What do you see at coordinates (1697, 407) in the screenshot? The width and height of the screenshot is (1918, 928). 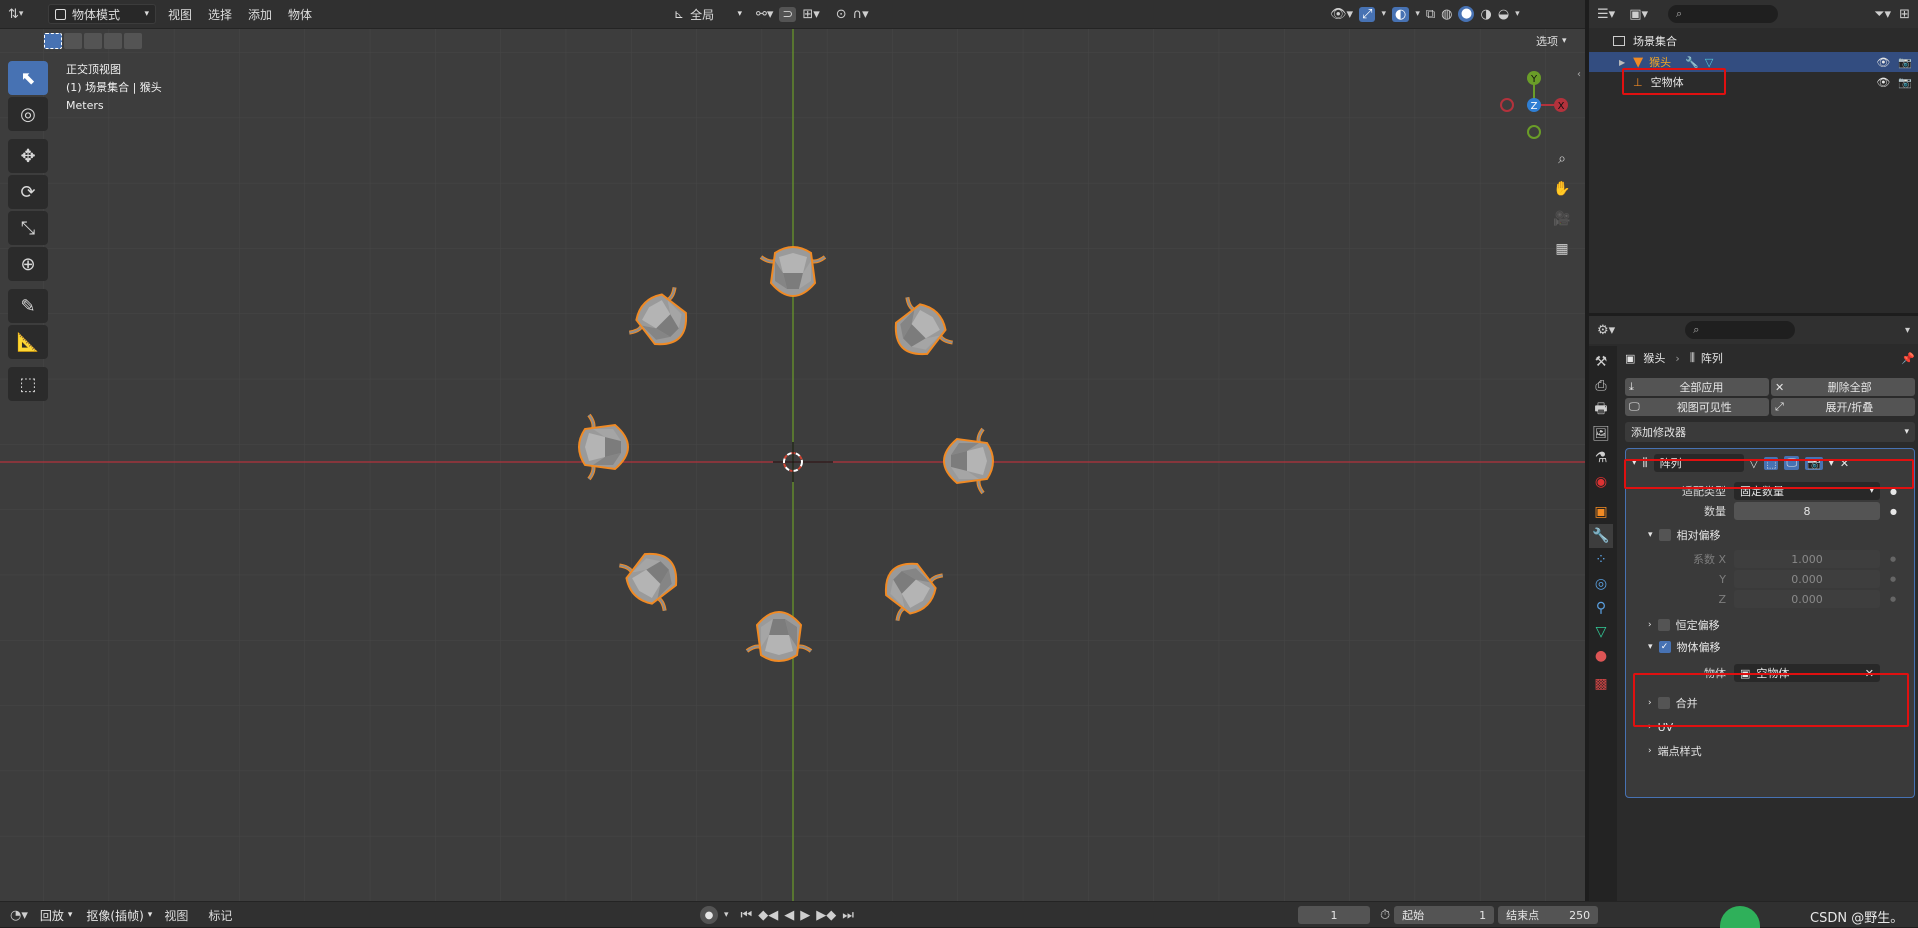 I see `viewport-visibility-button: 🖵 视图可见性` at bounding box center [1697, 407].